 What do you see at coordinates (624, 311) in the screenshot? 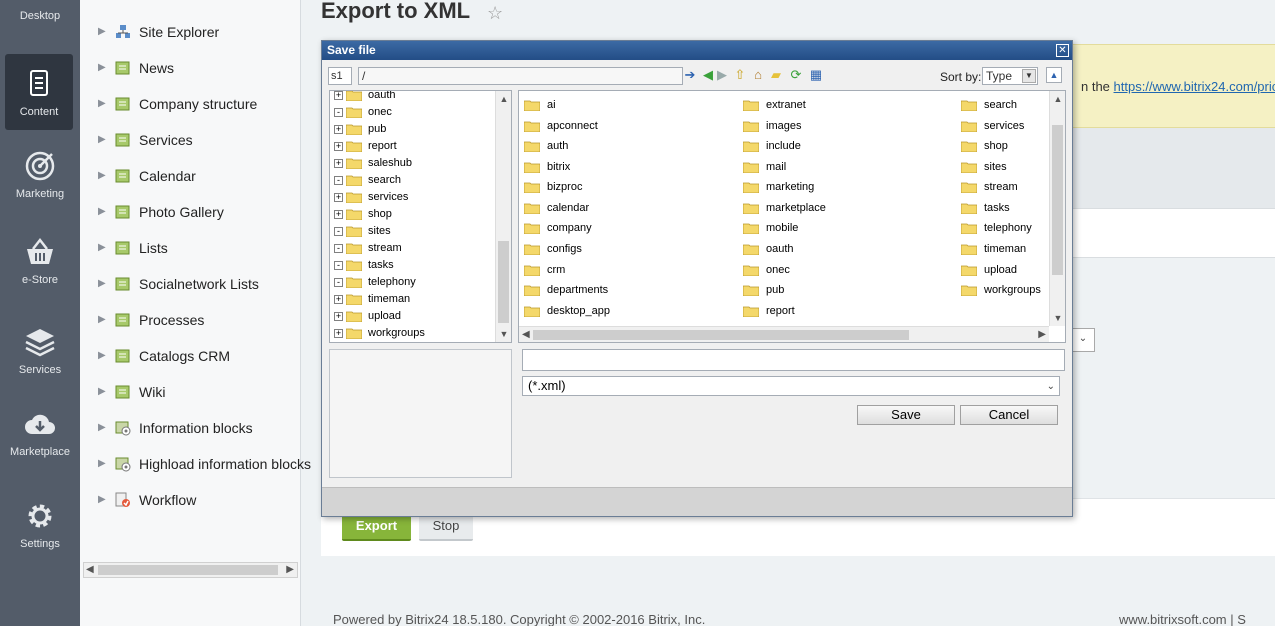
I see `file-item: desktop_app` at bounding box center [624, 311].